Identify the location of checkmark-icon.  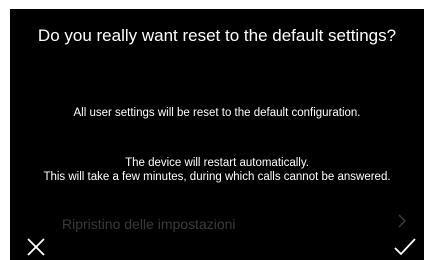
(405, 247).